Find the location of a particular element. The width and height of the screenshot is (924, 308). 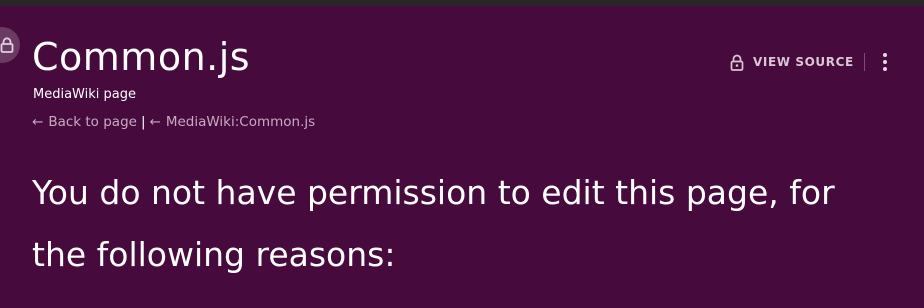

page-subtitle: MediaWiki page is located at coordinates (84, 94).